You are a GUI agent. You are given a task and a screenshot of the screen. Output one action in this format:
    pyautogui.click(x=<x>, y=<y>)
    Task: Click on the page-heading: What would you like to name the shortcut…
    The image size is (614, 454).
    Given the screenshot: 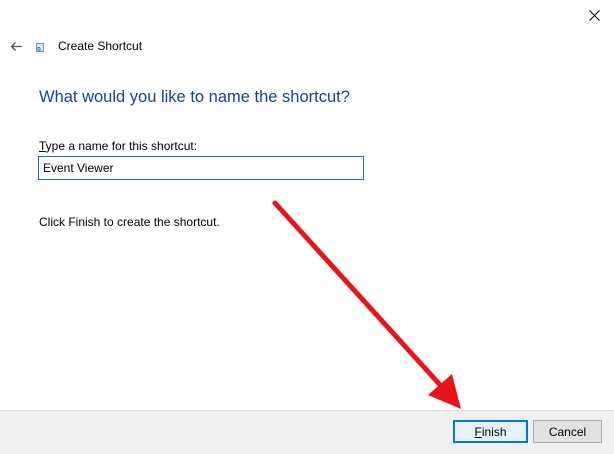 What is the action you would take?
    pyautogui.click(x=194, y=97)
    